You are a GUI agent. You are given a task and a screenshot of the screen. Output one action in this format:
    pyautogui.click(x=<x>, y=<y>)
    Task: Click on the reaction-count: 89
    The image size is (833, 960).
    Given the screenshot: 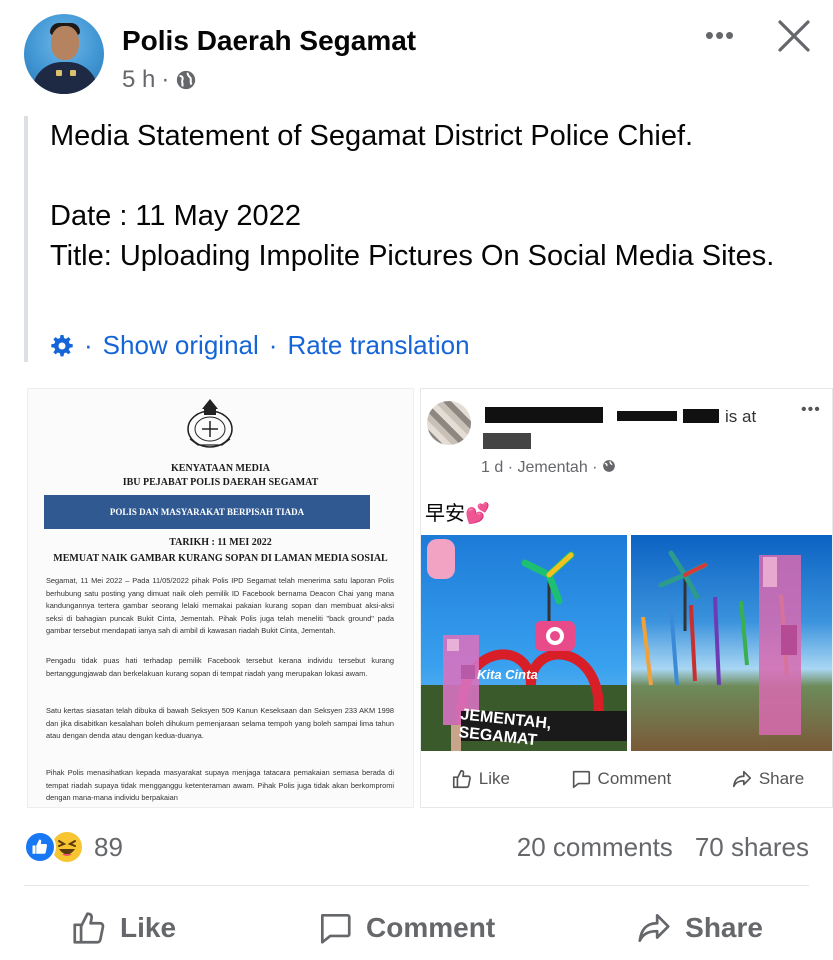 What is the action you would take?
    pyautogui.click(x=108, y=846)
    